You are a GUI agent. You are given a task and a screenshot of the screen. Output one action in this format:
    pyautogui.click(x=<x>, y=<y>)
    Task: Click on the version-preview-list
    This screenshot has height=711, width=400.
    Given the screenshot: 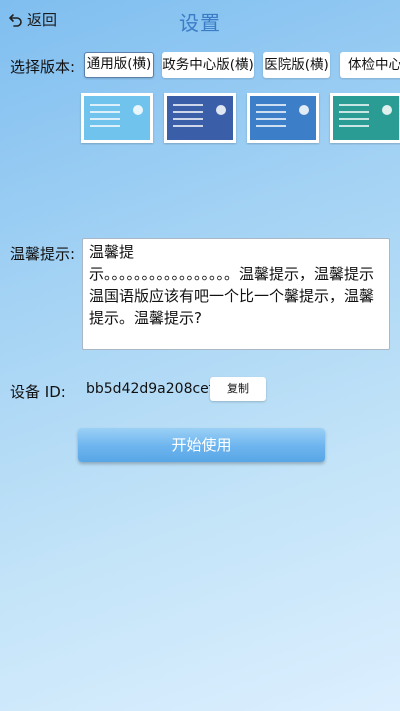 What is the action you would take?
    pyautogui.click(x=200, y=119)
    